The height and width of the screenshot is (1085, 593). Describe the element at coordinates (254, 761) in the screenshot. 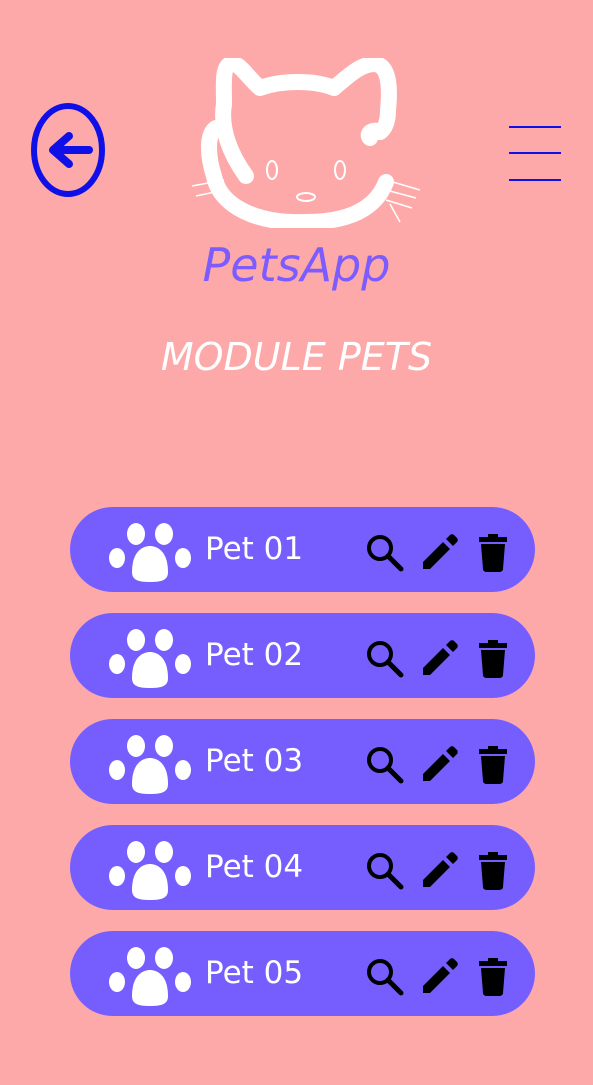

I see `pet-name: Pet 03` at that location.